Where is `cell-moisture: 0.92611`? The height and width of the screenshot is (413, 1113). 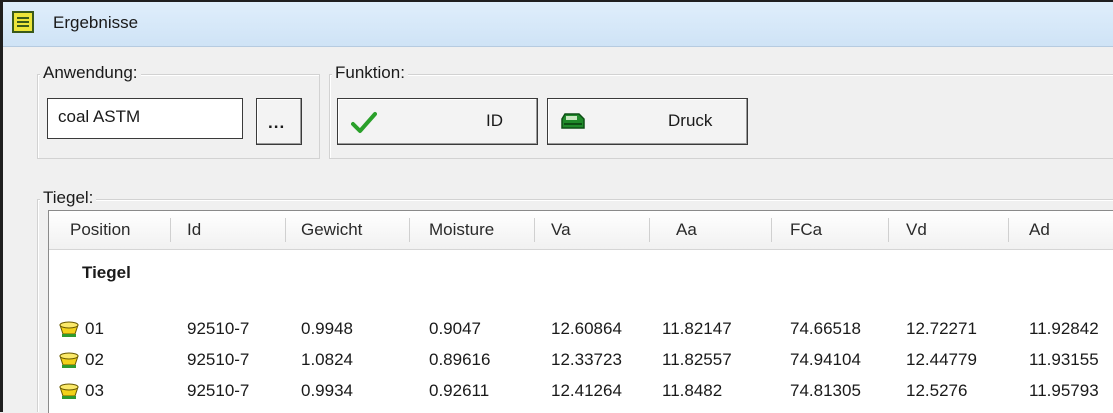
cell-moisture: 0.92611 is located at coordinates (459, 390).